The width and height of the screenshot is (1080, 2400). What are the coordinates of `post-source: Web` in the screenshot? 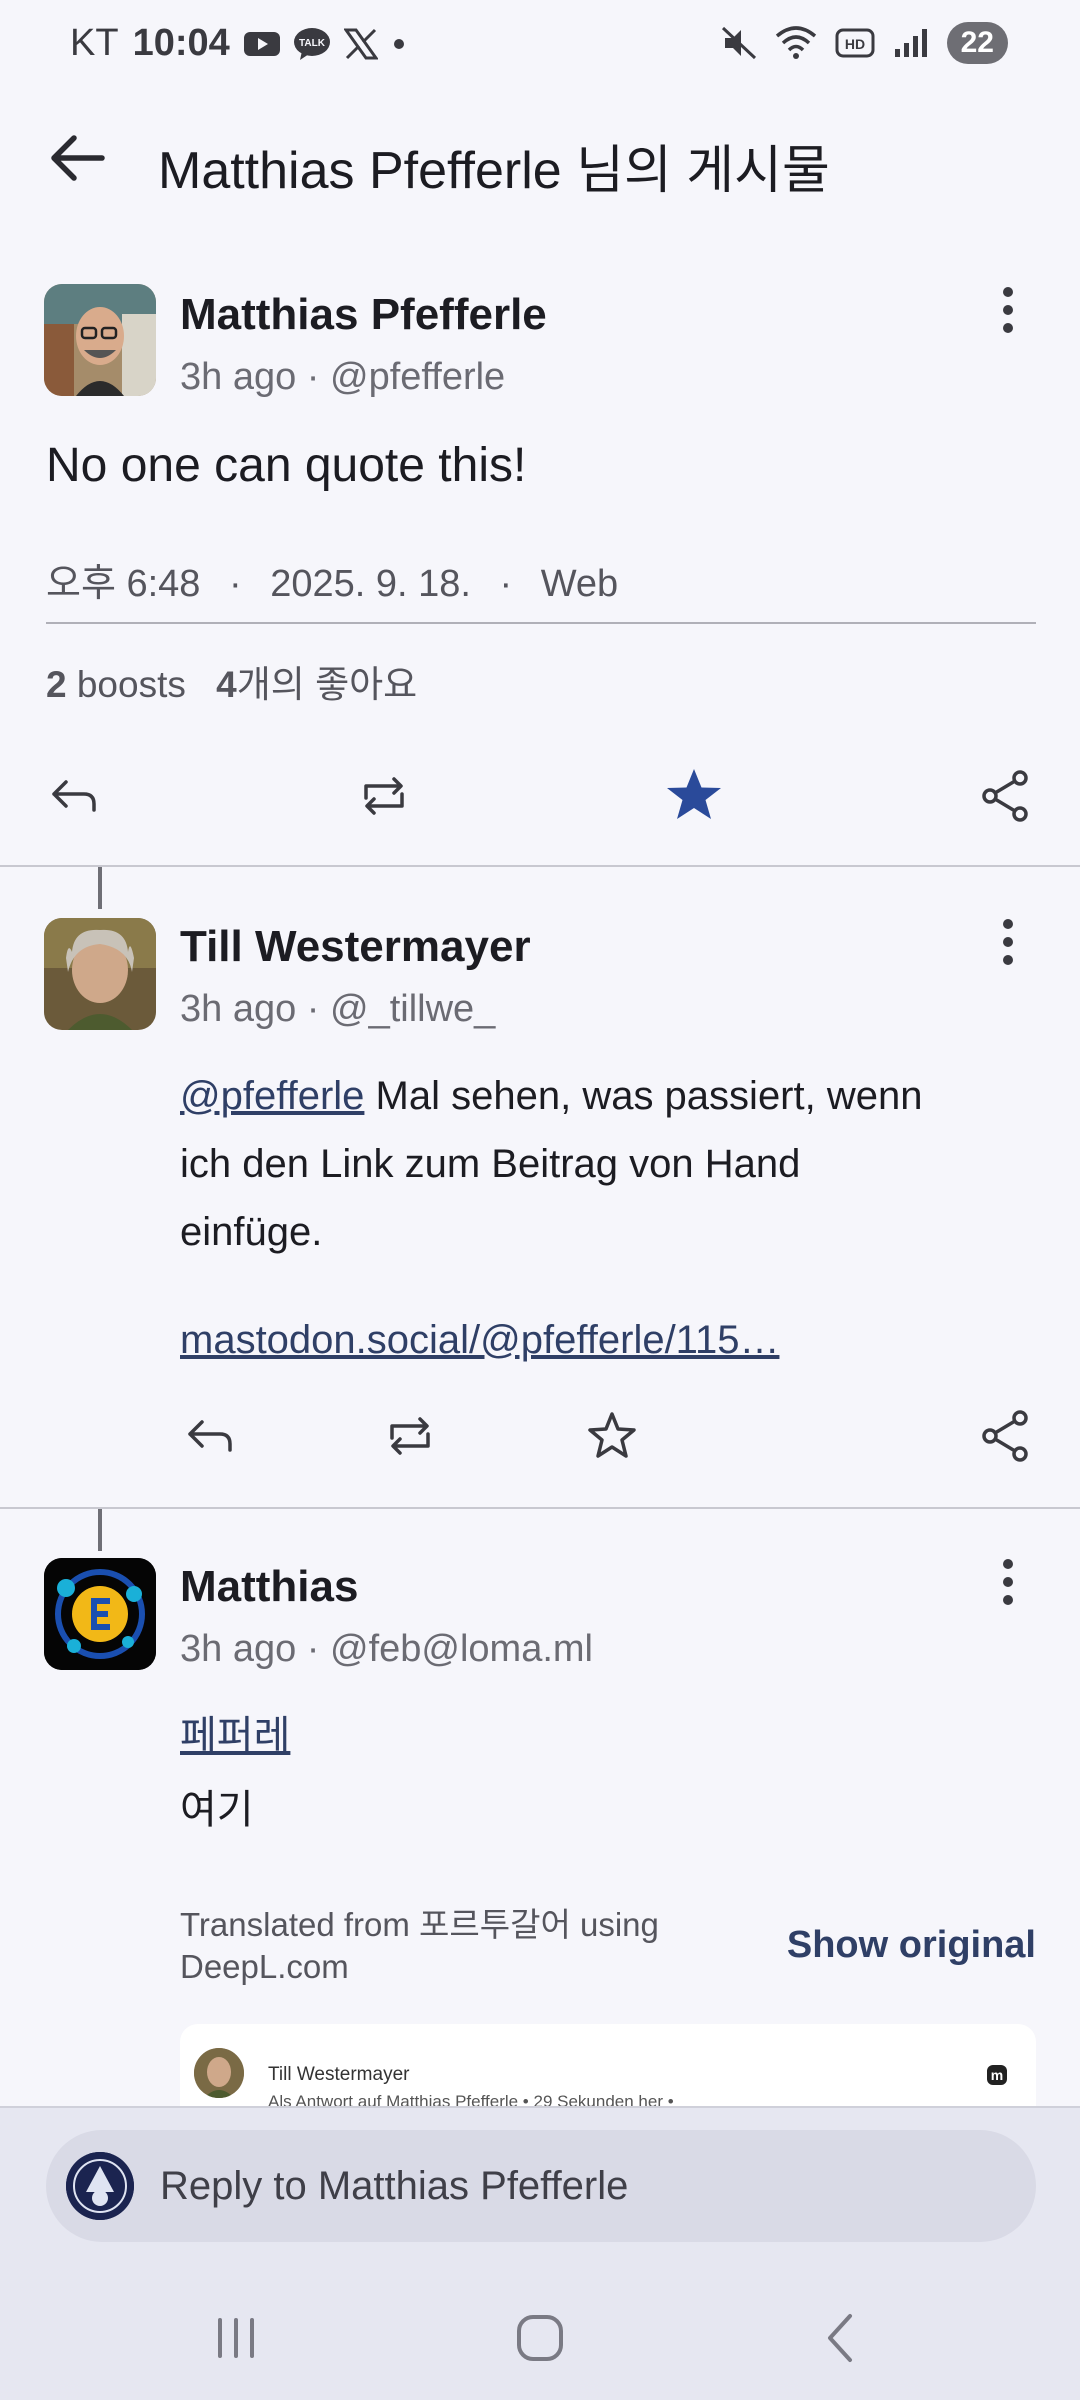 It's located at (579, 584).